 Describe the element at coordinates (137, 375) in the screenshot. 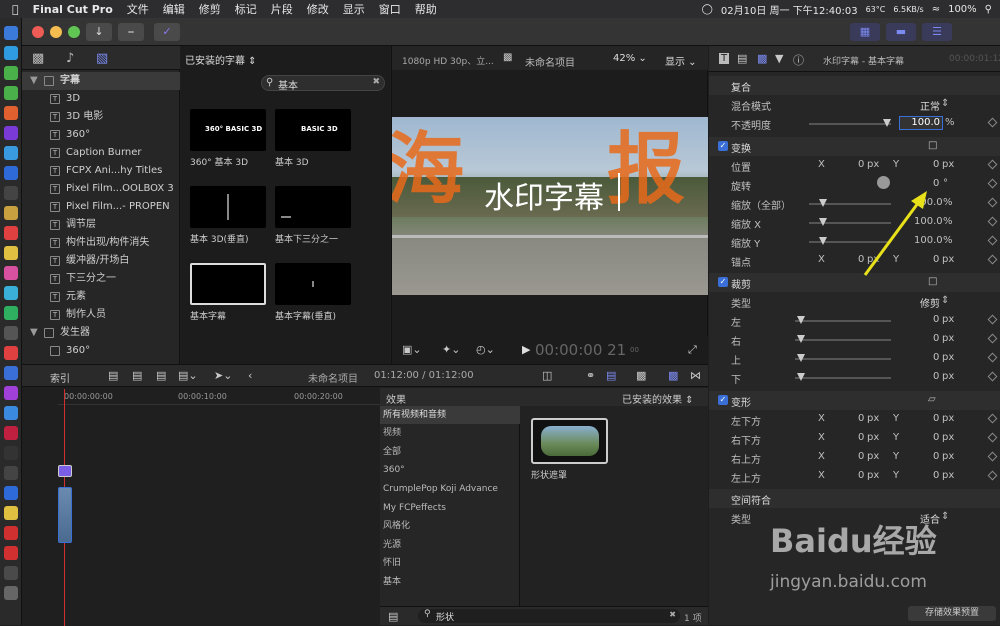

I see `insert-clip-icon: ▤` at that location.